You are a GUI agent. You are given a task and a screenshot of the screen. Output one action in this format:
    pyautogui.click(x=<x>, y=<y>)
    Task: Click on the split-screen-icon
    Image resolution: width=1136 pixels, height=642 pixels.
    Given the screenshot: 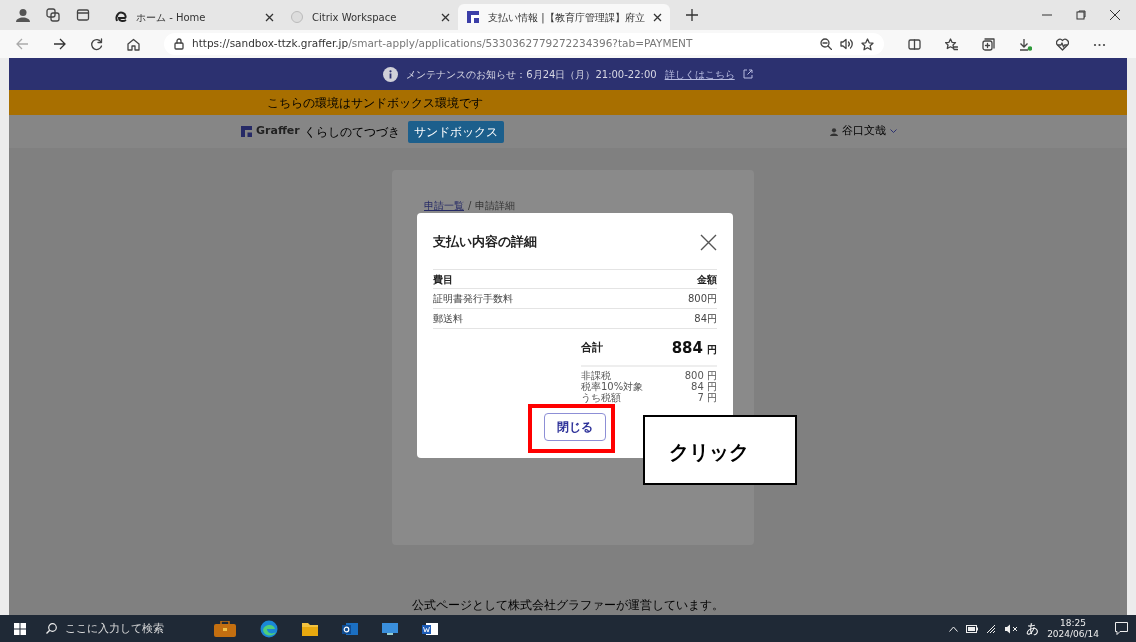 What is the action you would take?
    pyautogui.click(x=914, y=44)
    